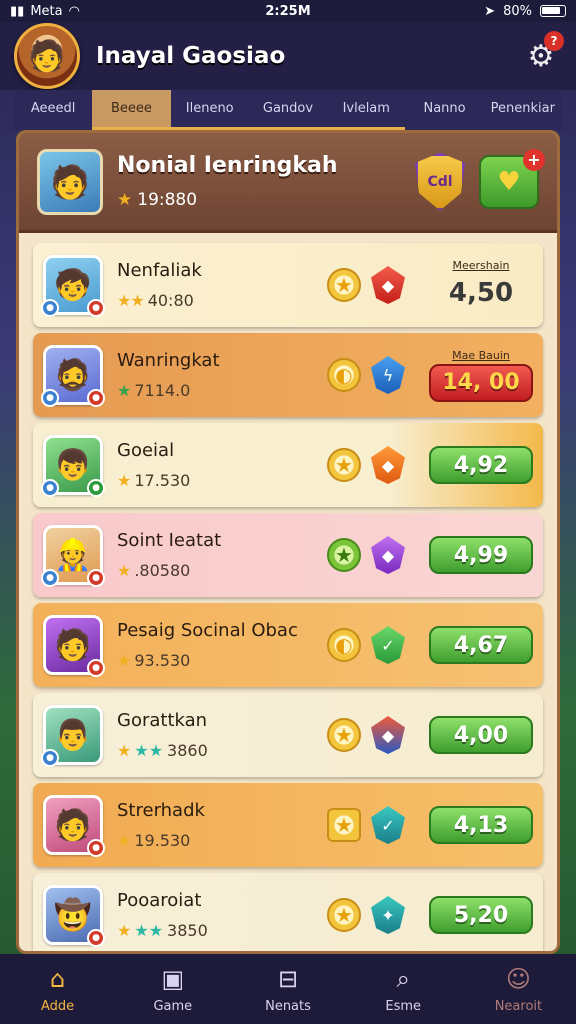 This screenshot has width=576, height=1024. Describe the element at coordinates (207, 630) in the screenshot. I see `player-name: Pesaig Socinal Obac` at that location.